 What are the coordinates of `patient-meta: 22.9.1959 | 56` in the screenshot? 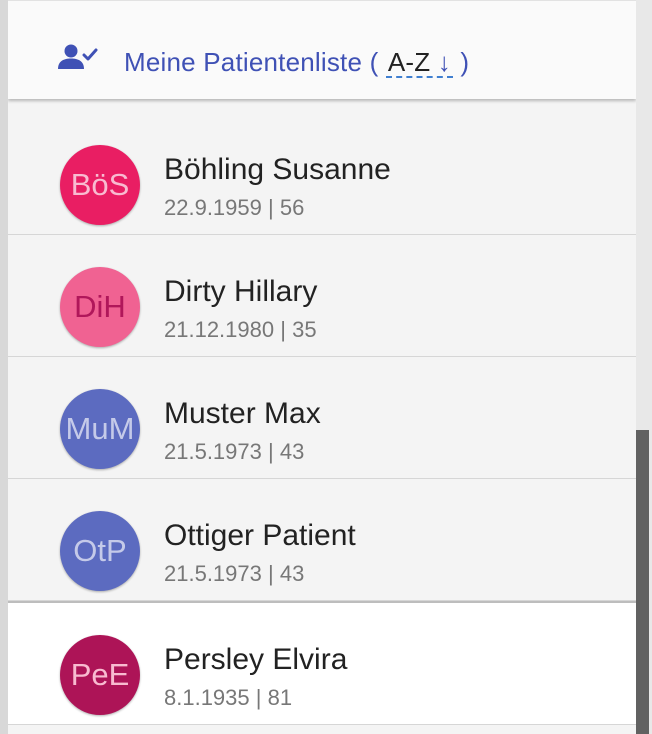 It's located at (234, 208).